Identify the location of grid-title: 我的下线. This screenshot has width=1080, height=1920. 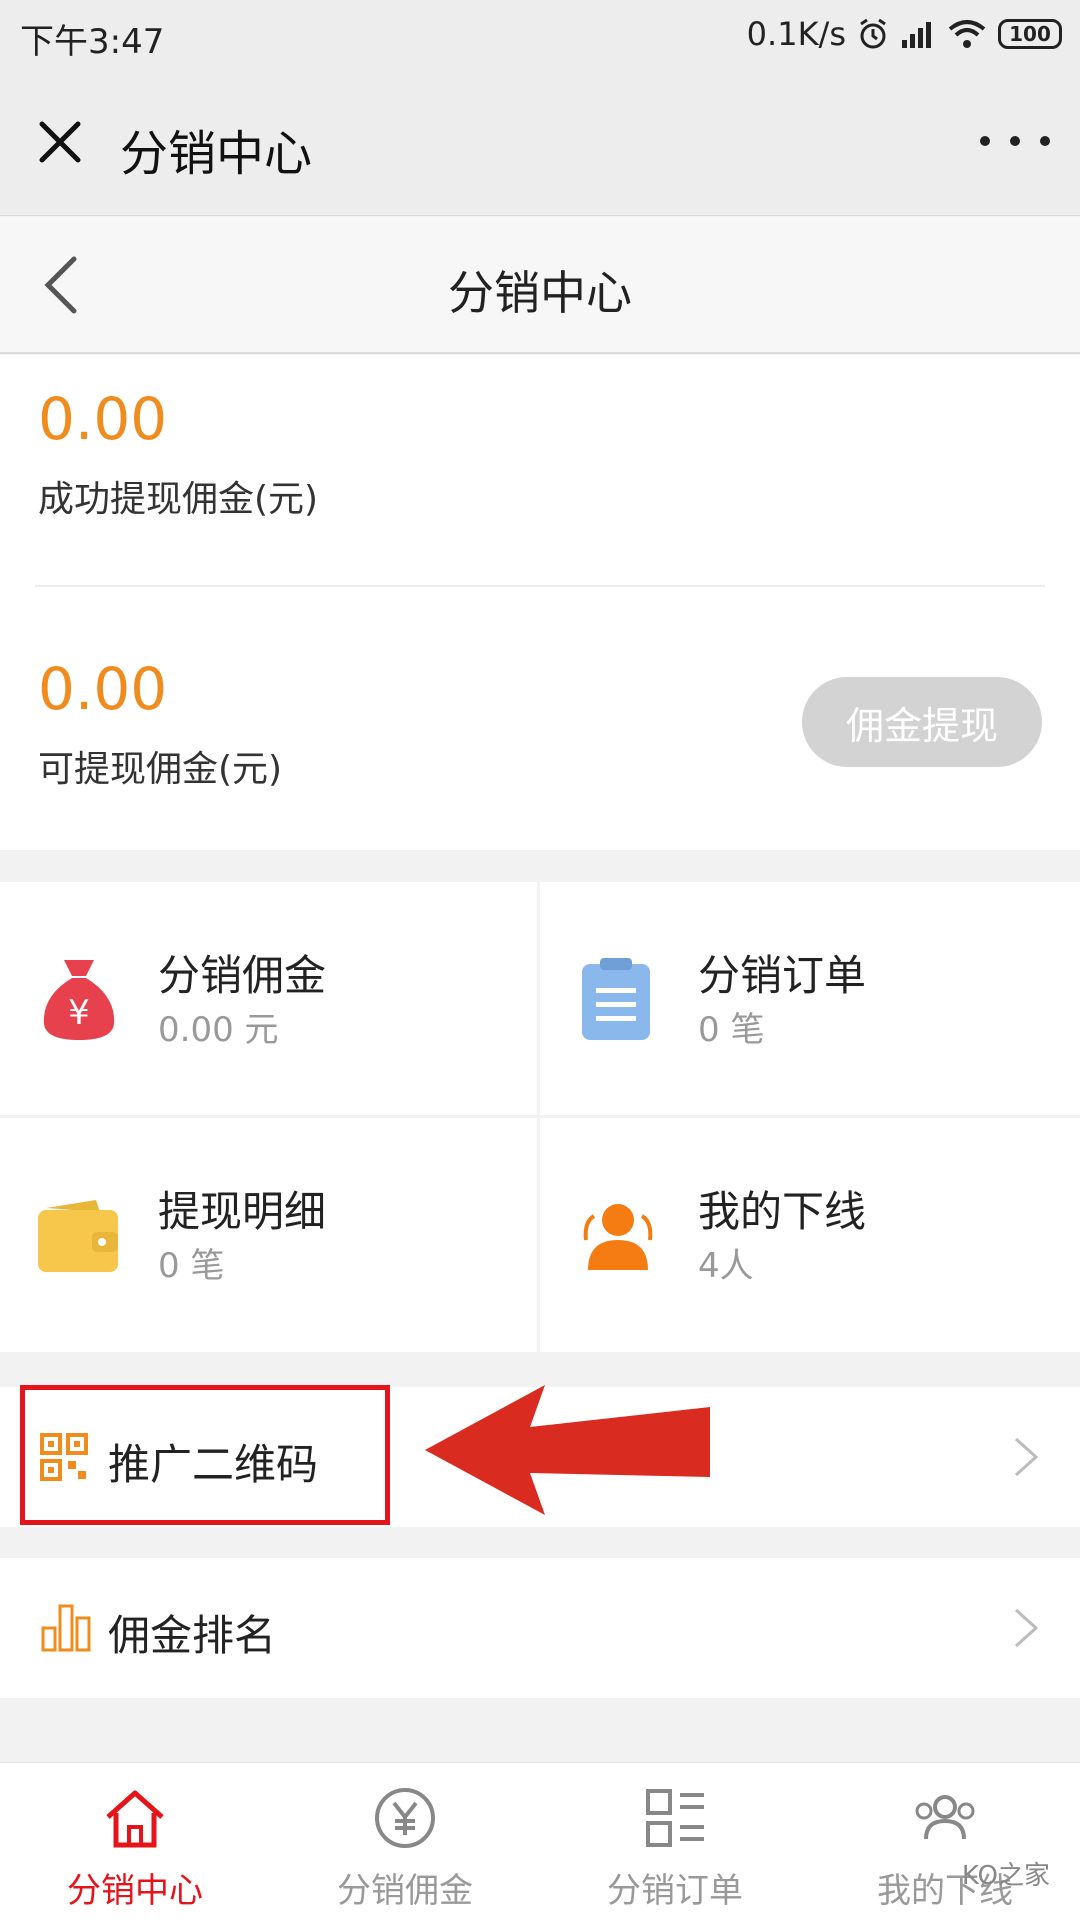
(782, 1211).